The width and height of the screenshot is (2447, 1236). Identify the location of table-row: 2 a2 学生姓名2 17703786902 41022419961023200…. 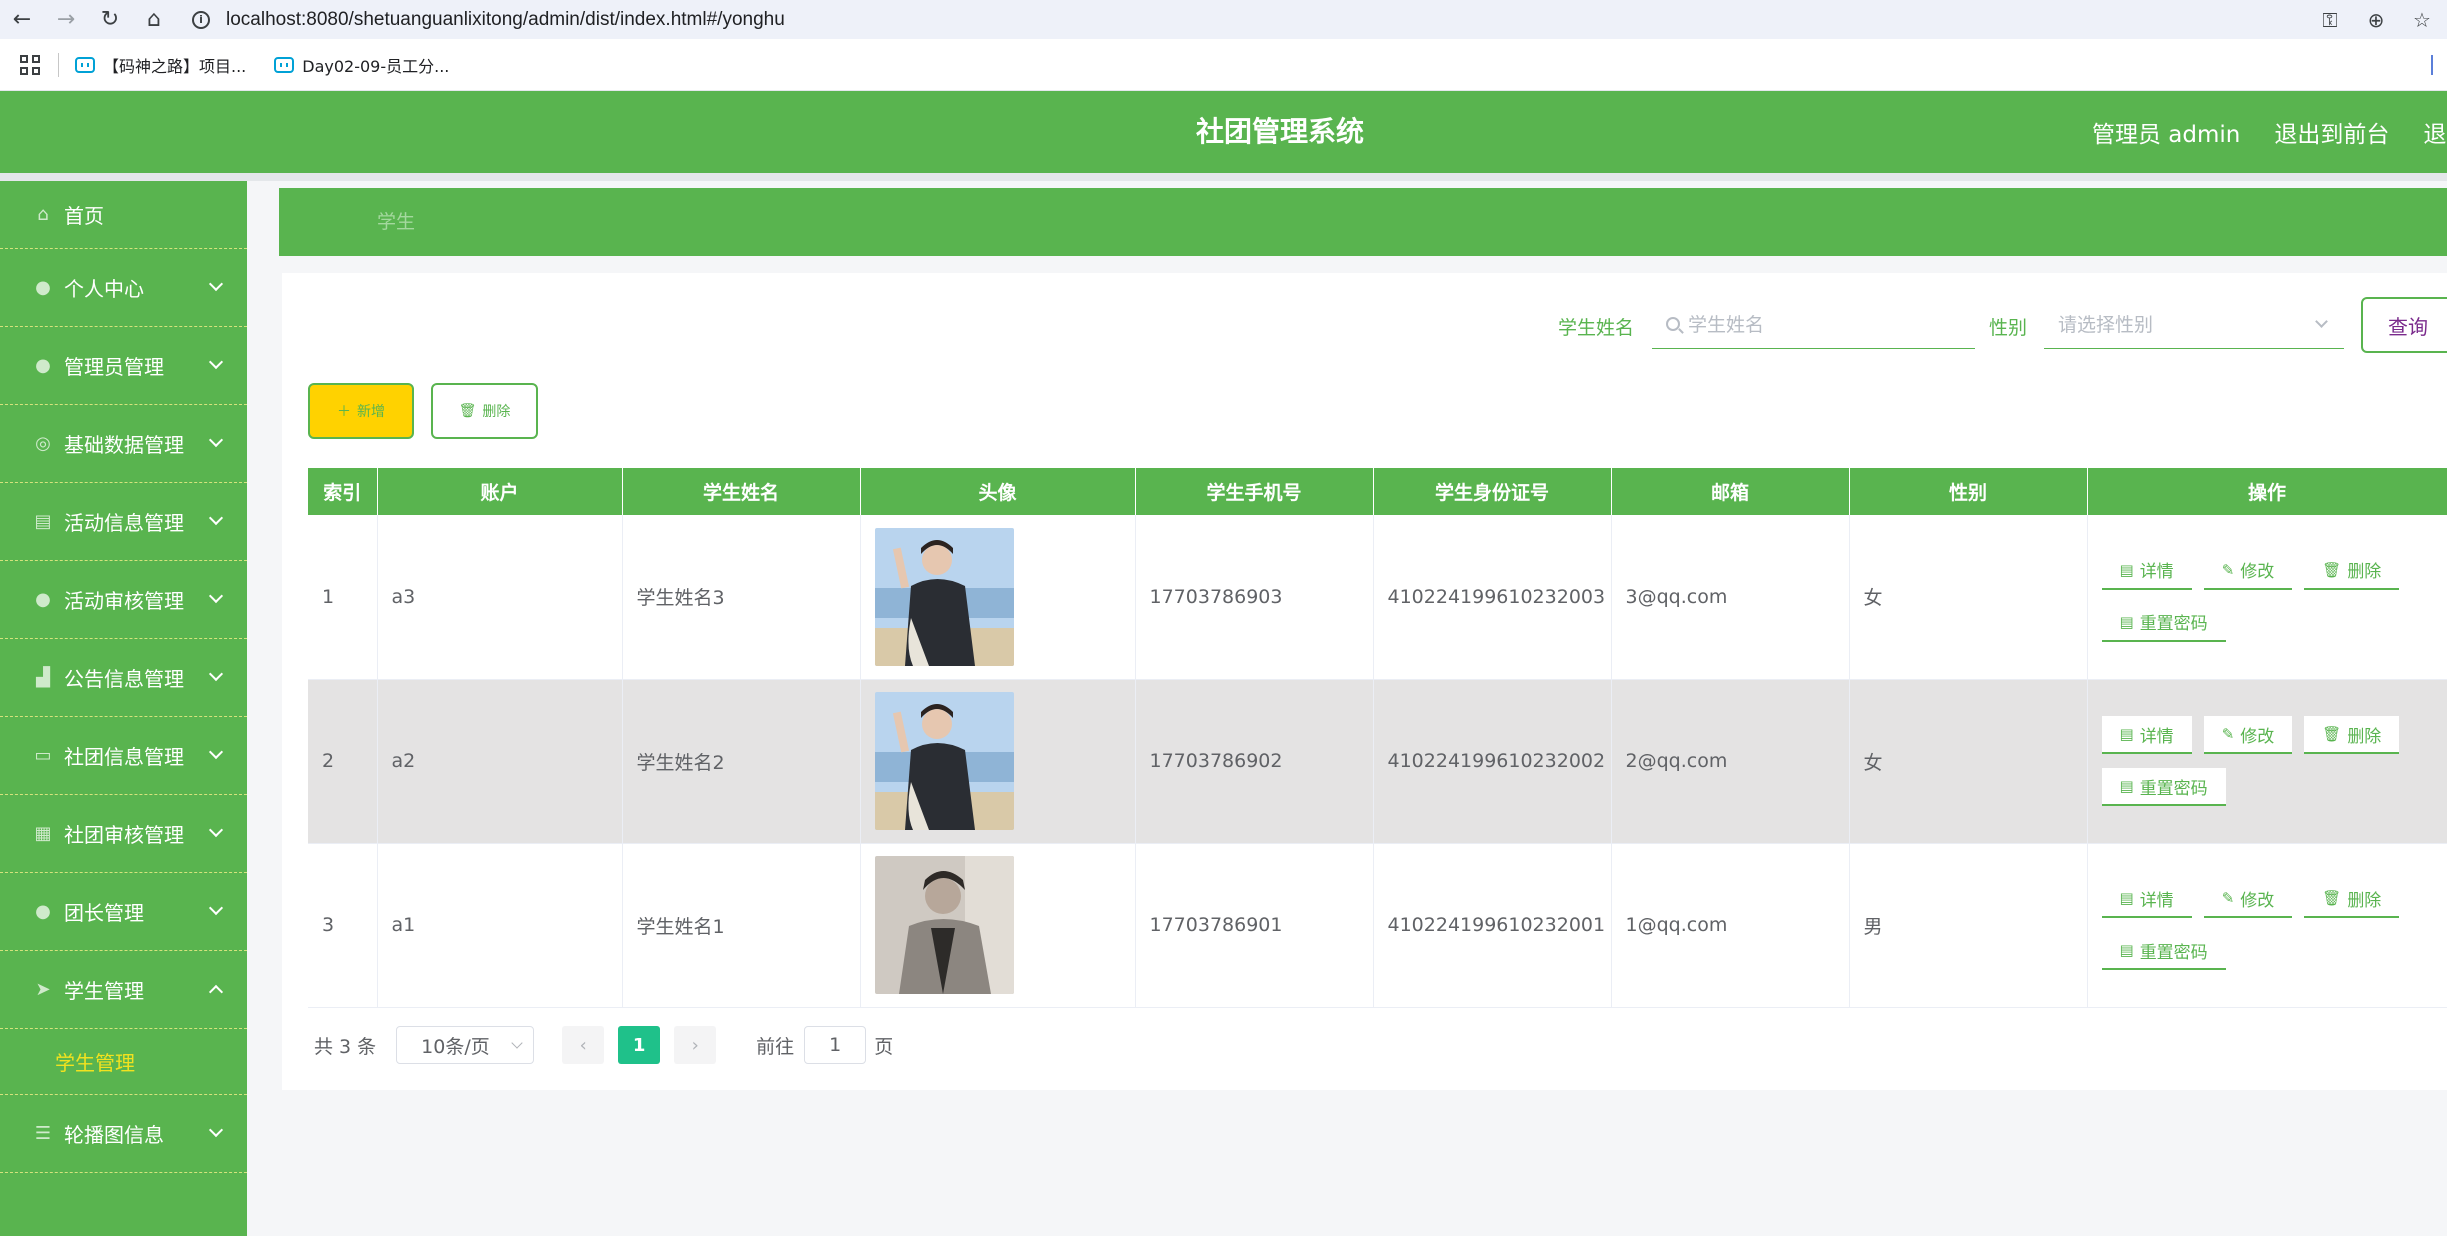
(1377, 761).